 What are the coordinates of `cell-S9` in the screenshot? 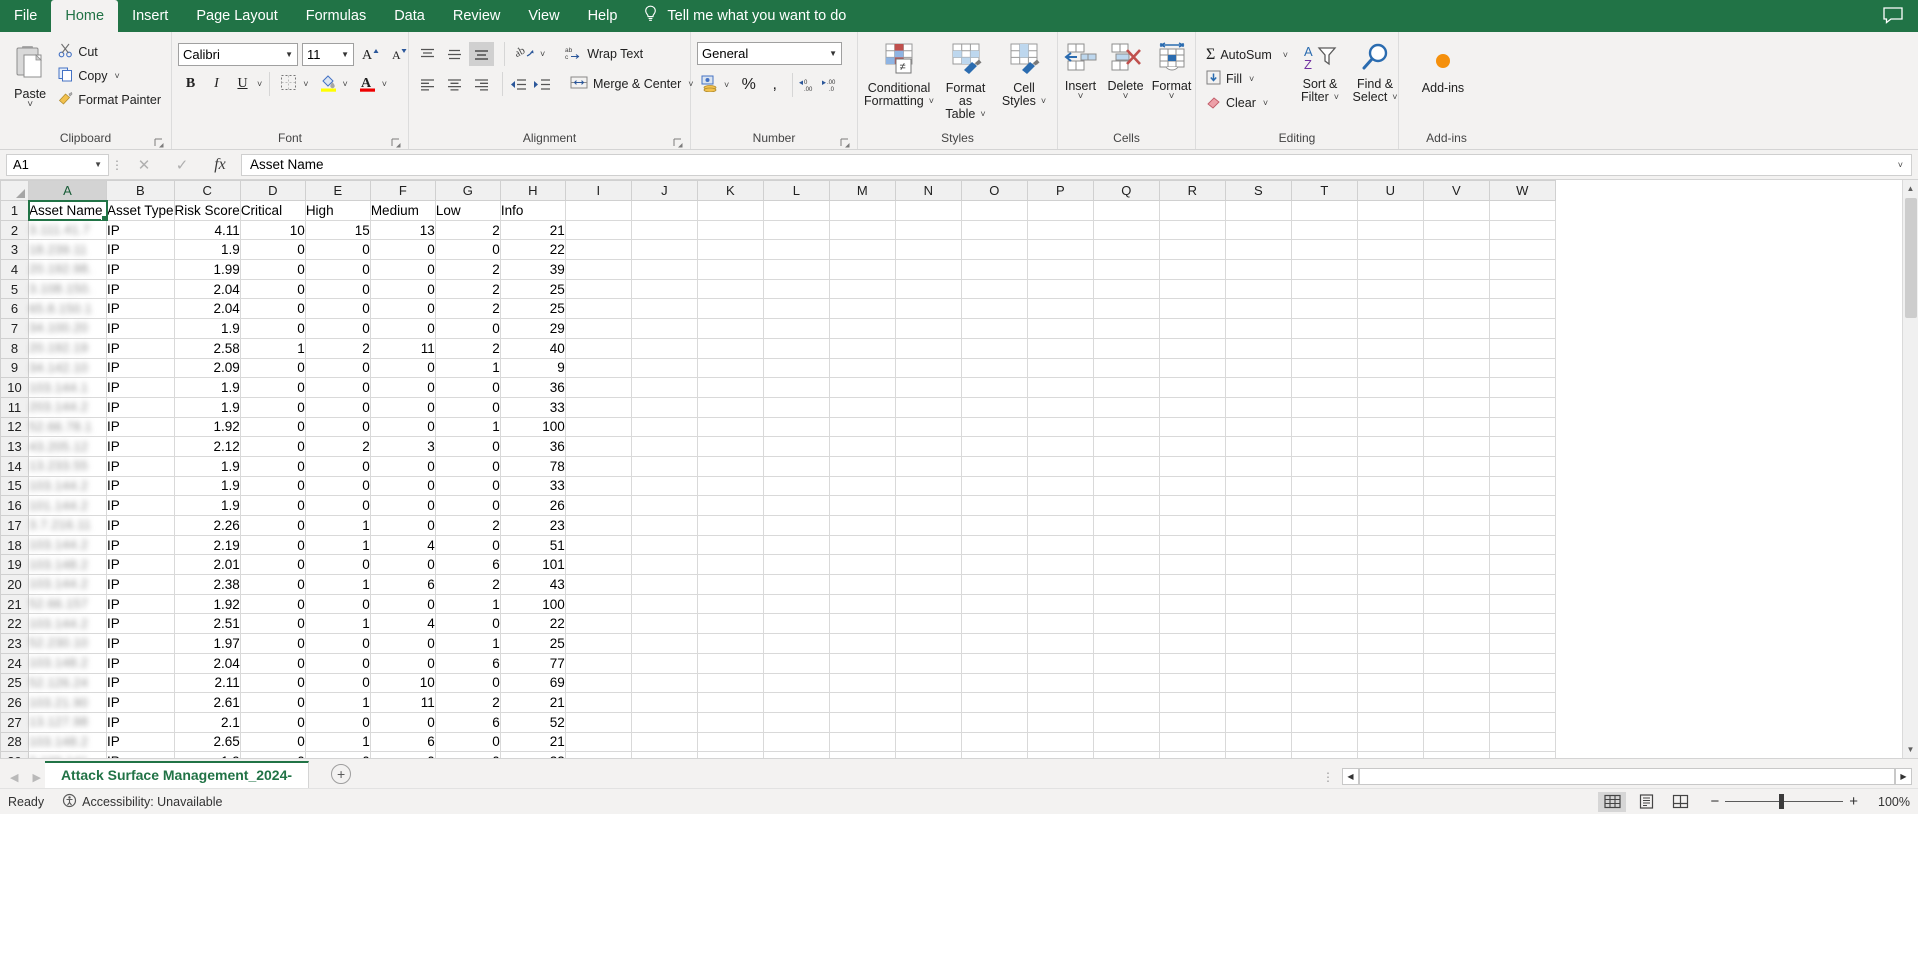 It's located at (1258, 368).